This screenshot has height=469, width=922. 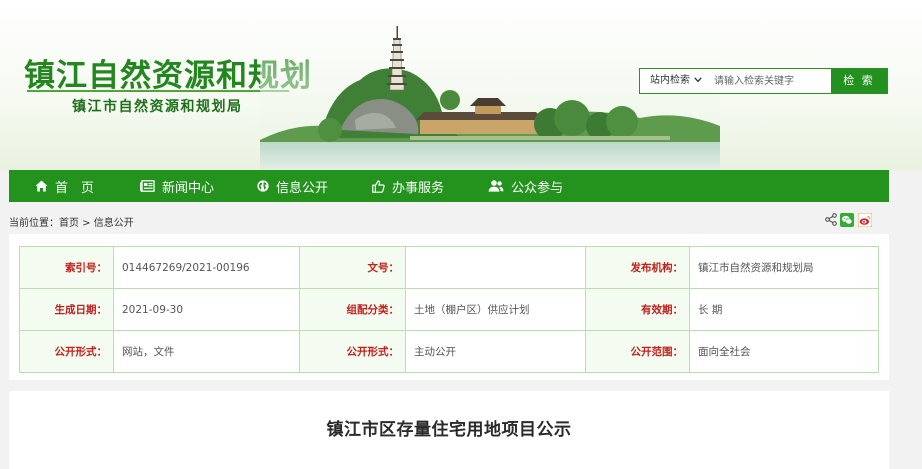 What do you see at coordinates (637, 309) in the screenshot?
I see `meta-label-validity: 有效期：` at bounding box center [637, 309].